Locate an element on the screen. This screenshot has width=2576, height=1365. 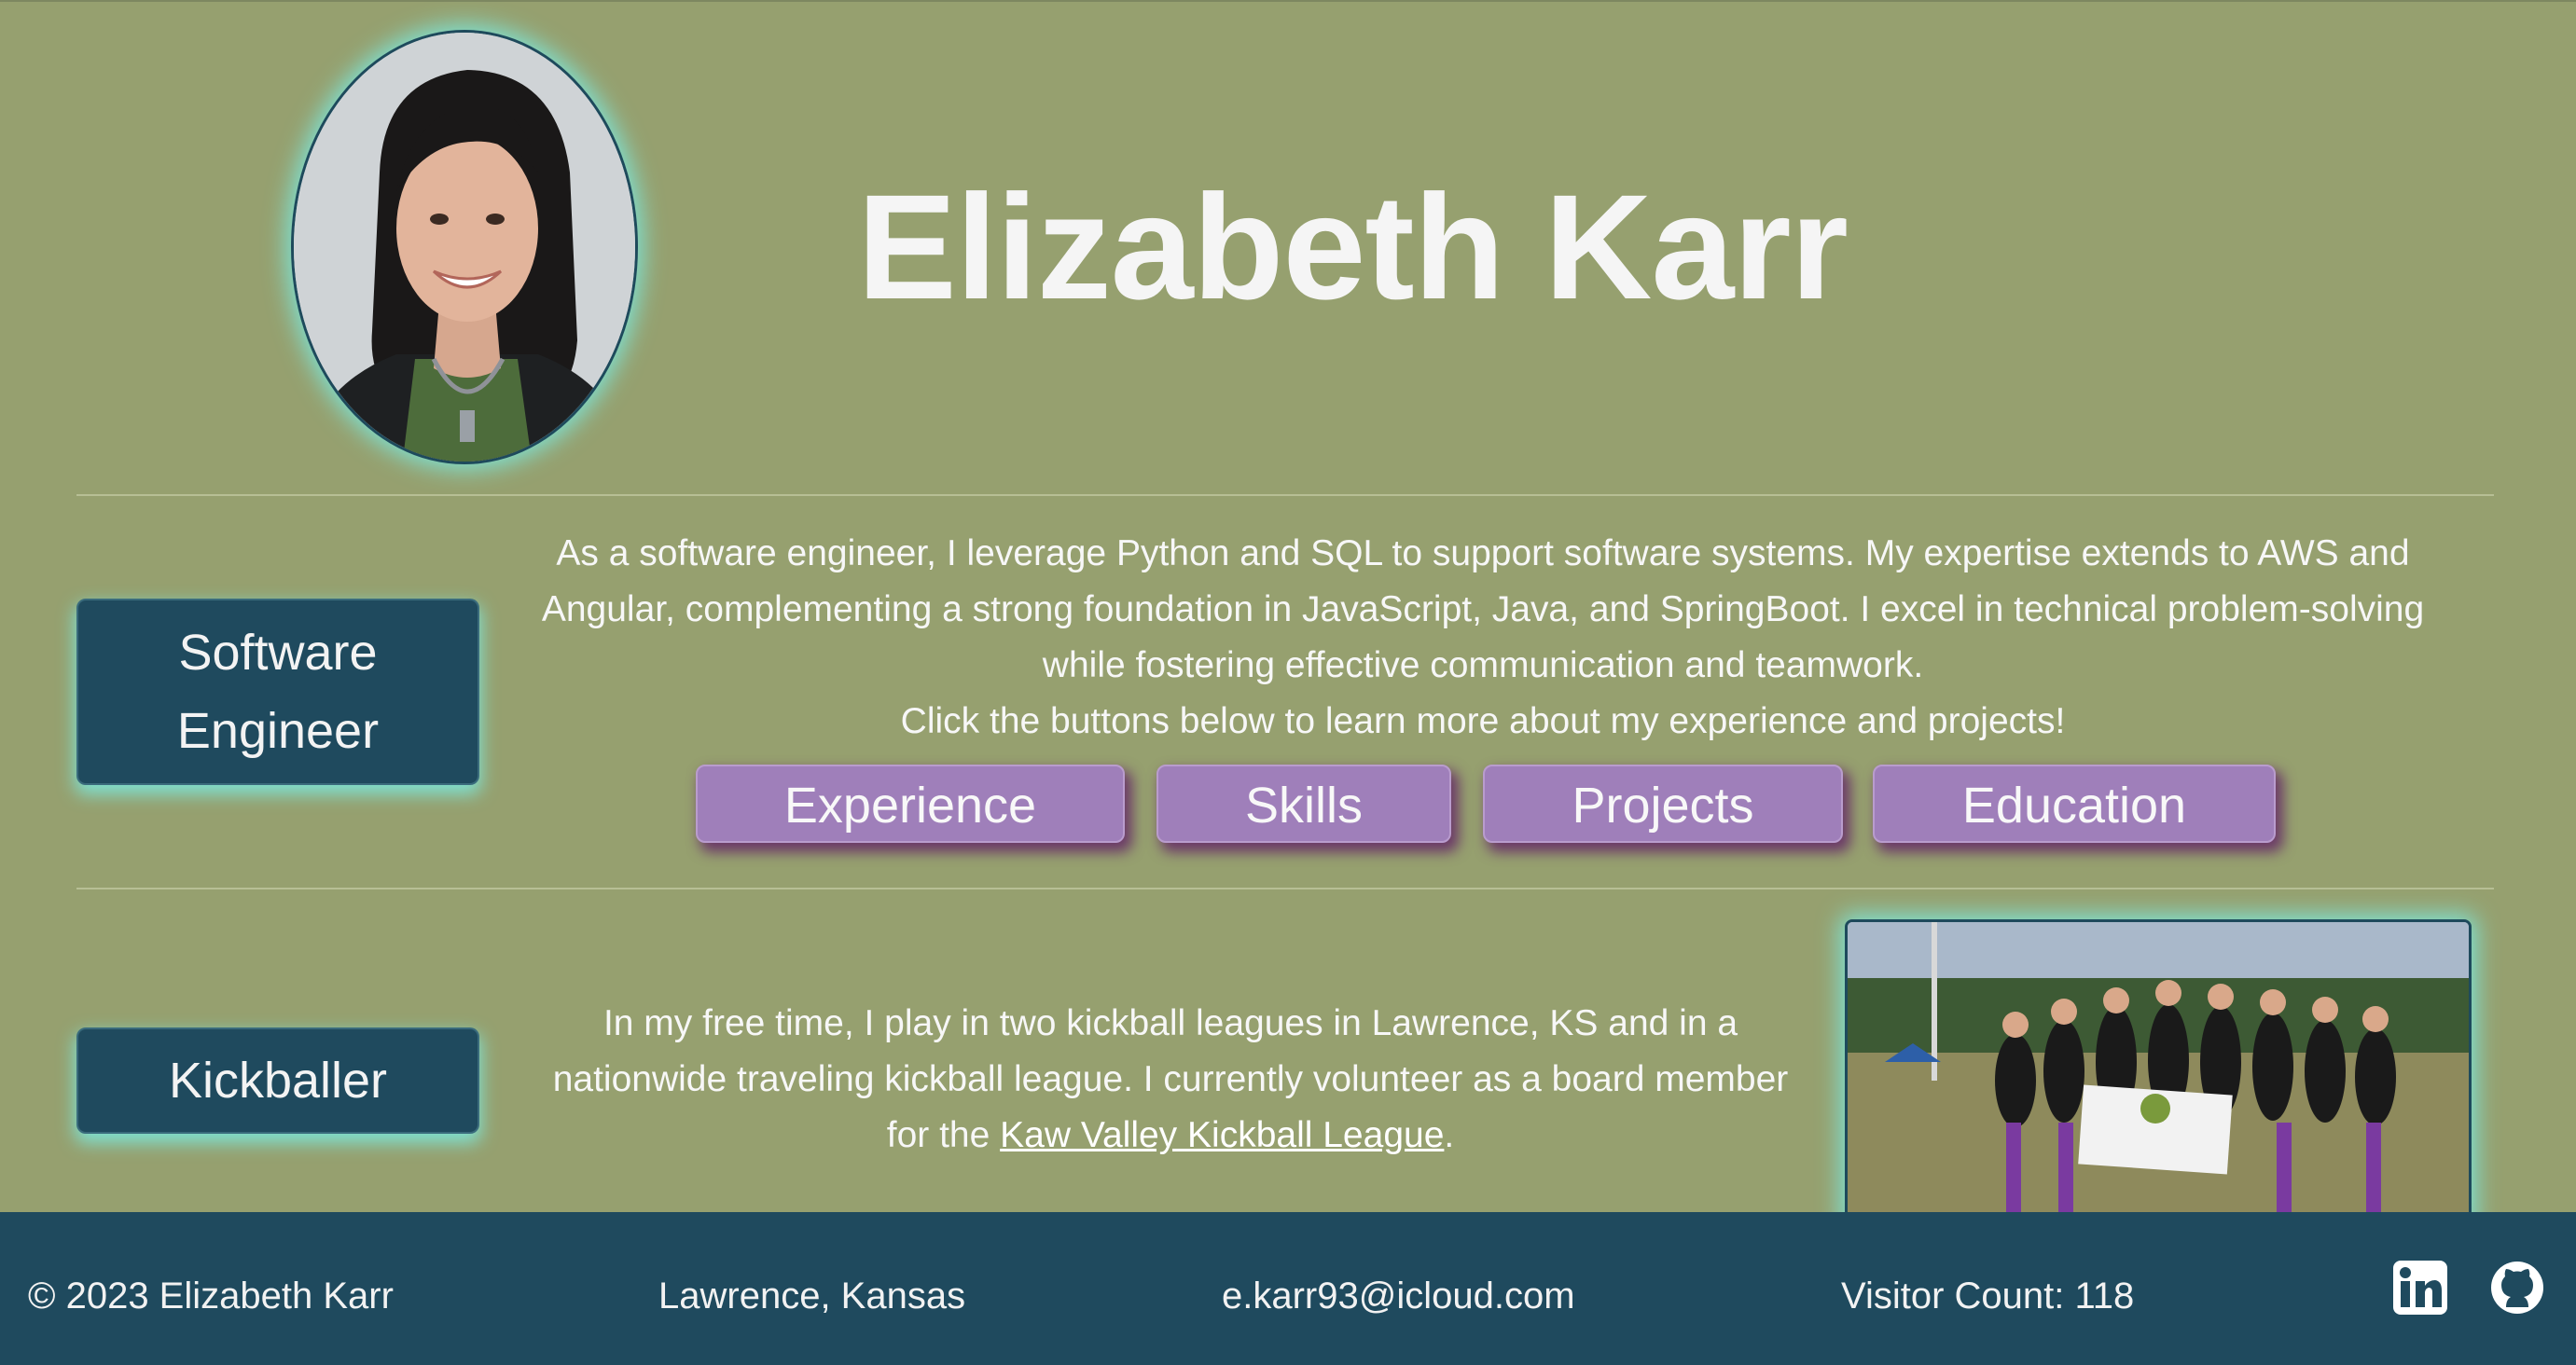
kickballer-label-text: Kickballer is located at coordinates (278, 1081).